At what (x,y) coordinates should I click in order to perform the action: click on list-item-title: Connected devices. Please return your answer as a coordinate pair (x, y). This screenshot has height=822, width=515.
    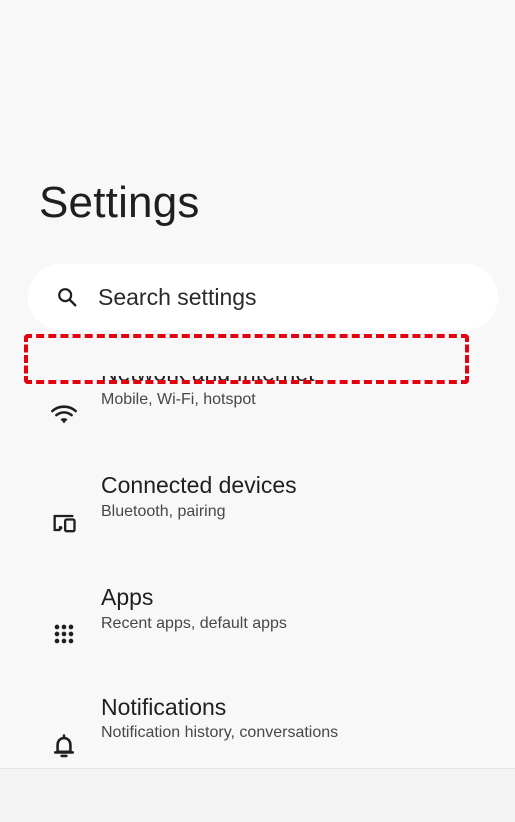
    Looking at the image, I should click on (199, 485).